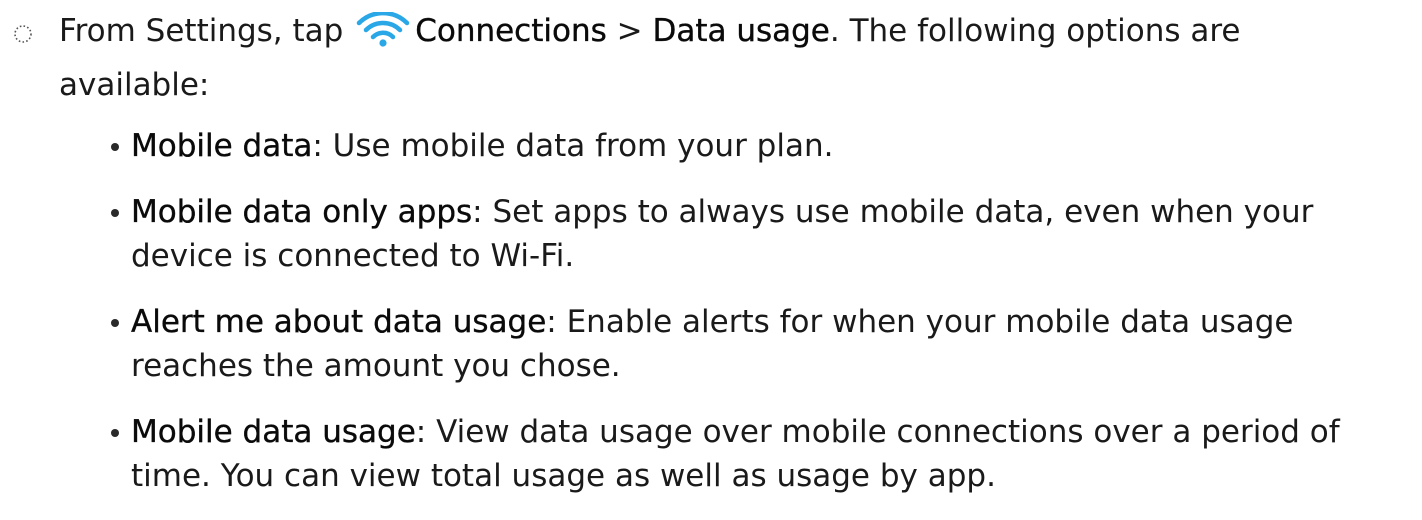 Image resolution: width=1422 pixels, height=520 pixels. I want to click on option-term: Alert me about data usage, so click(339, 322).